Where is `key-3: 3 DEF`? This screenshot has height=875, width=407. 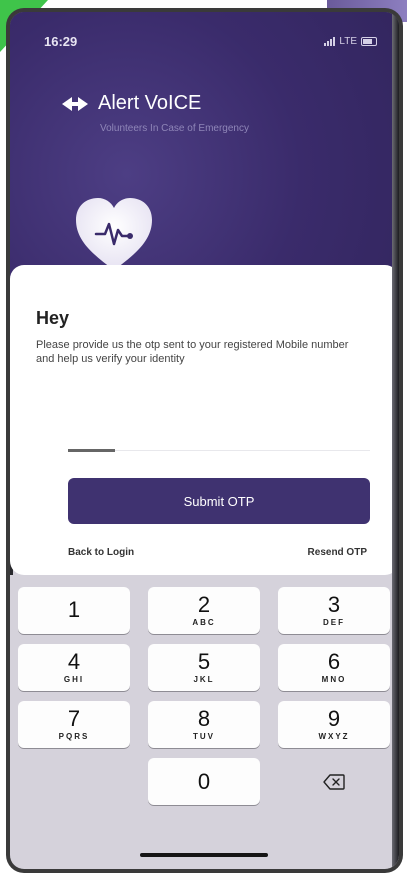
key-3: 3 DEF is located at coordinates (334, 610).